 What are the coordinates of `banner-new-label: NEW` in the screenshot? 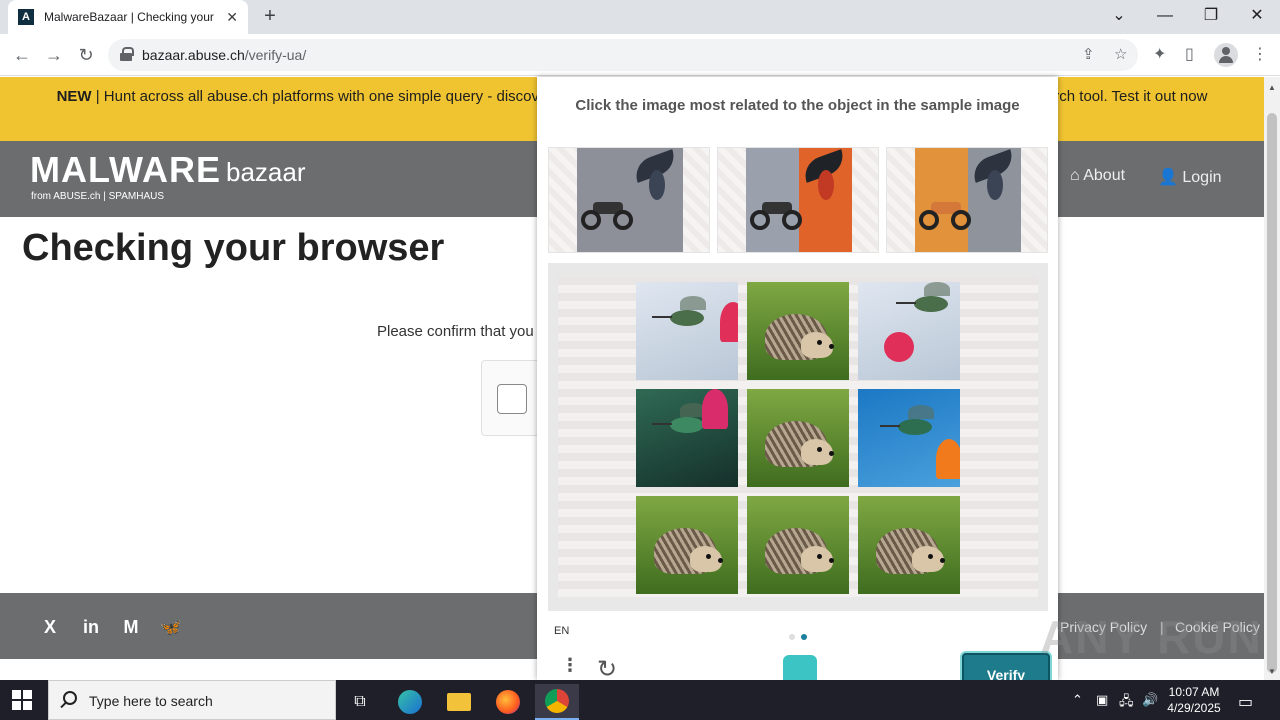 It's located at (74, 96).